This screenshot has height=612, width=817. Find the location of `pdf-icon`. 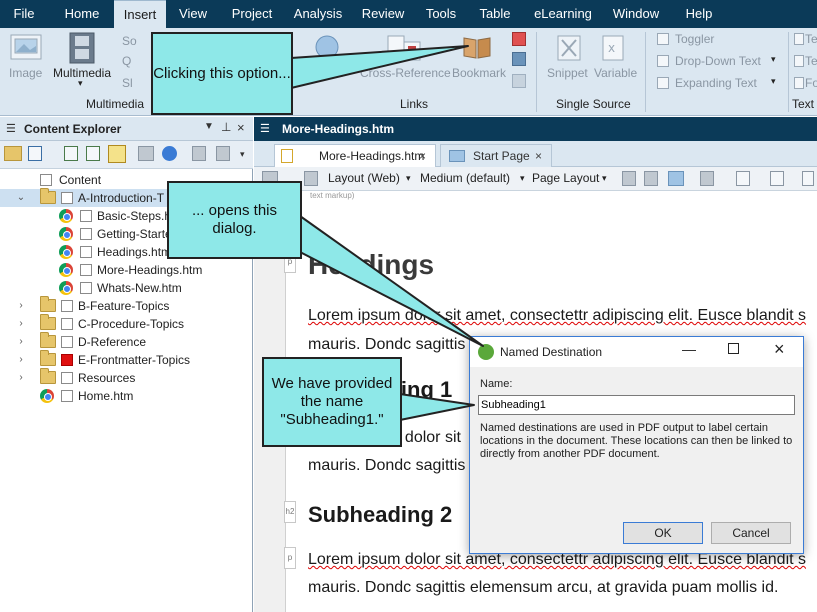

pdf-icon is located at coordinates (519, 39).